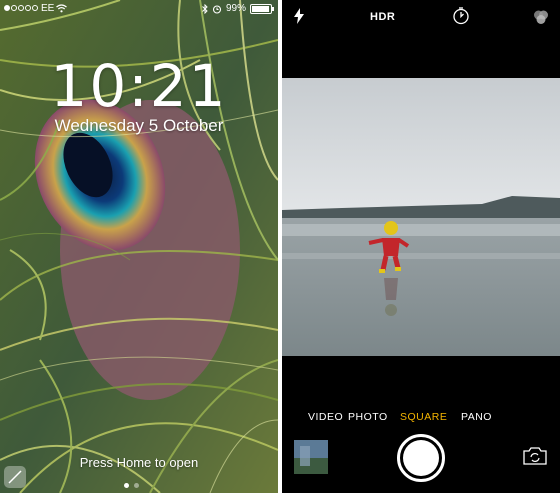 This screenshot has width=560, height=493. What do you see at coordinates (139, 462) in the screenshot?
I see `unlock-hint: Press Home to open` at bounding box center [139, 462].